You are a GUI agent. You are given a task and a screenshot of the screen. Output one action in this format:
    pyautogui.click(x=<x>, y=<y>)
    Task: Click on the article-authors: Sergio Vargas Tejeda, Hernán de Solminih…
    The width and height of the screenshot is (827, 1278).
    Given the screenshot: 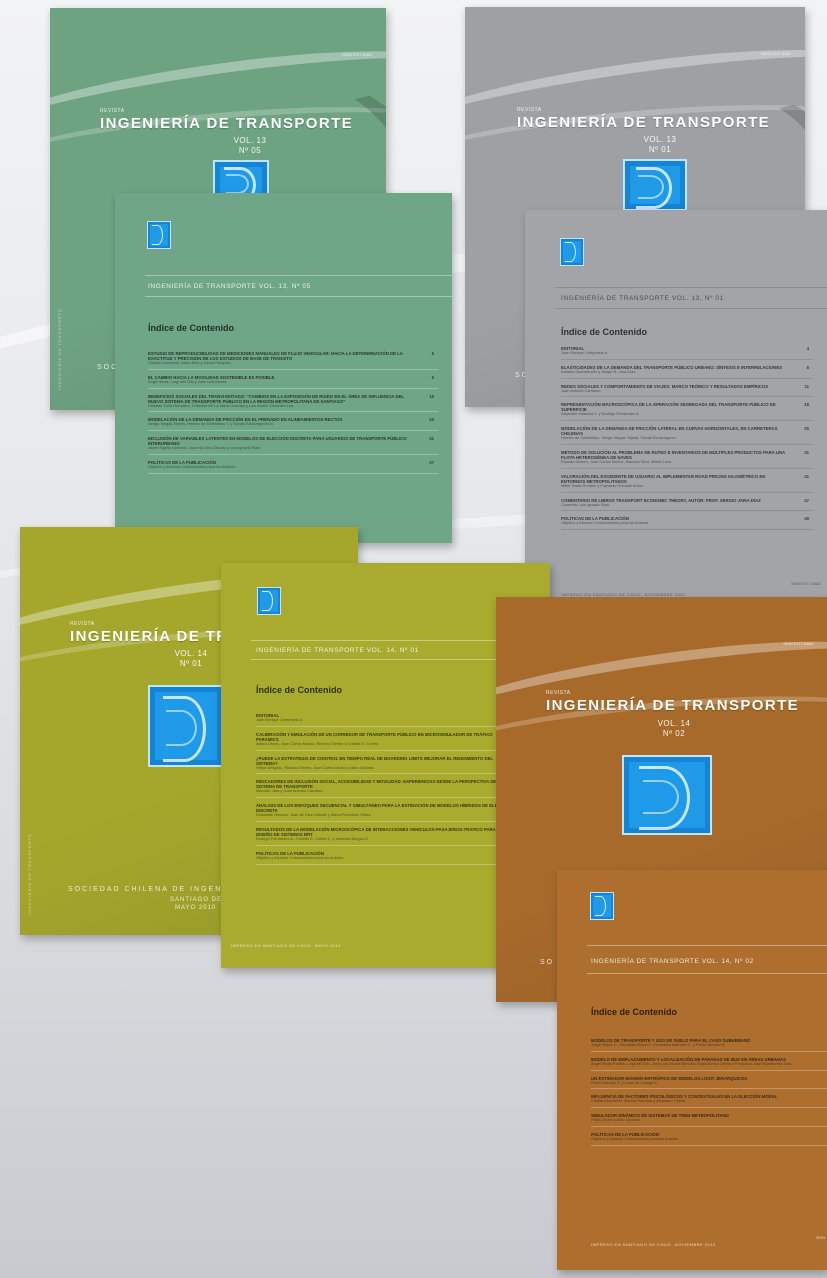 What is the action you would take?
    pyautogui.click(x=211, y=424)
    